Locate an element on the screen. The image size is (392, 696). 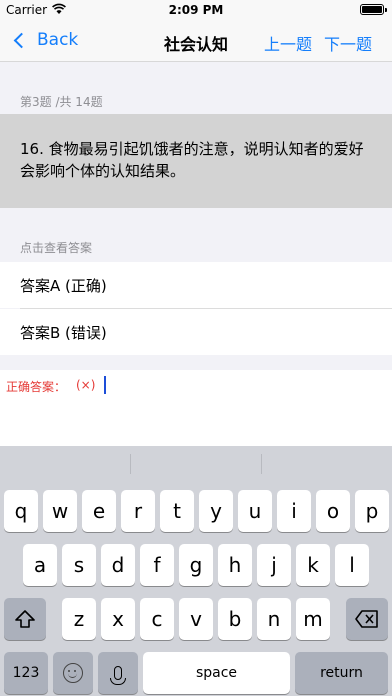
answer-hint: 点击查看答案 is located at coordinates (56, 248).